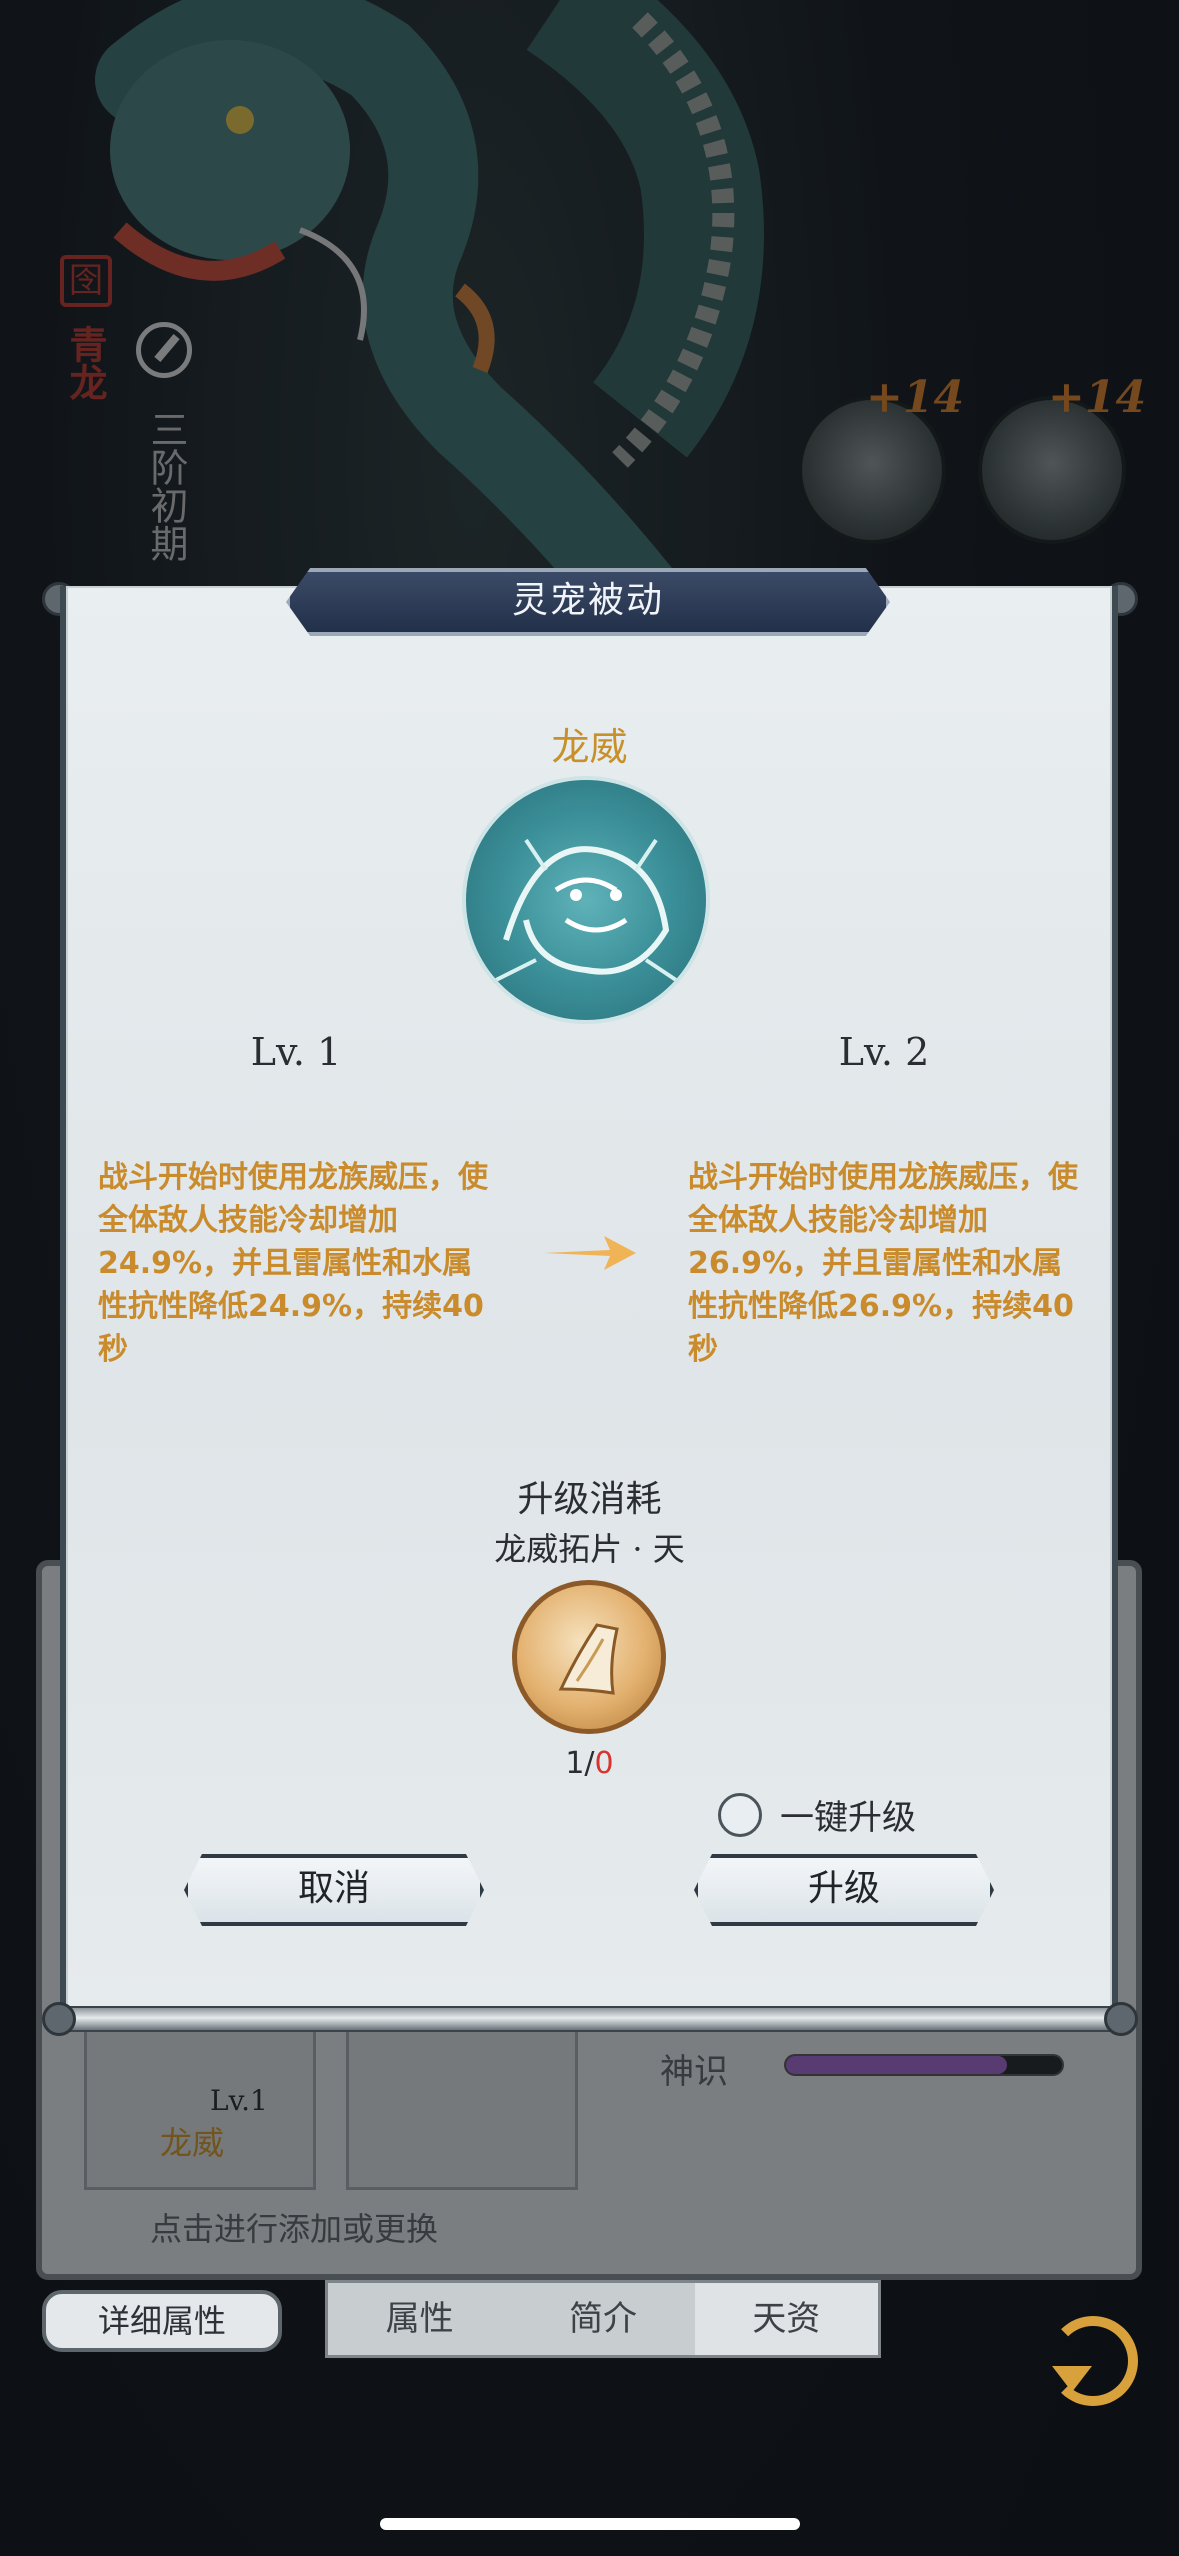  I want to click on scroll-rod-bottom, so click(590, 2019).